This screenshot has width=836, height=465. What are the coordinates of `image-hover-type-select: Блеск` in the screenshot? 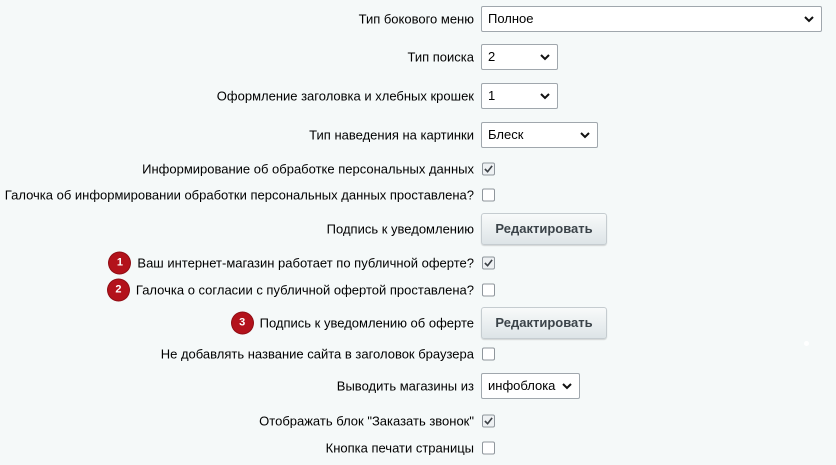 It's located at (539, 135).